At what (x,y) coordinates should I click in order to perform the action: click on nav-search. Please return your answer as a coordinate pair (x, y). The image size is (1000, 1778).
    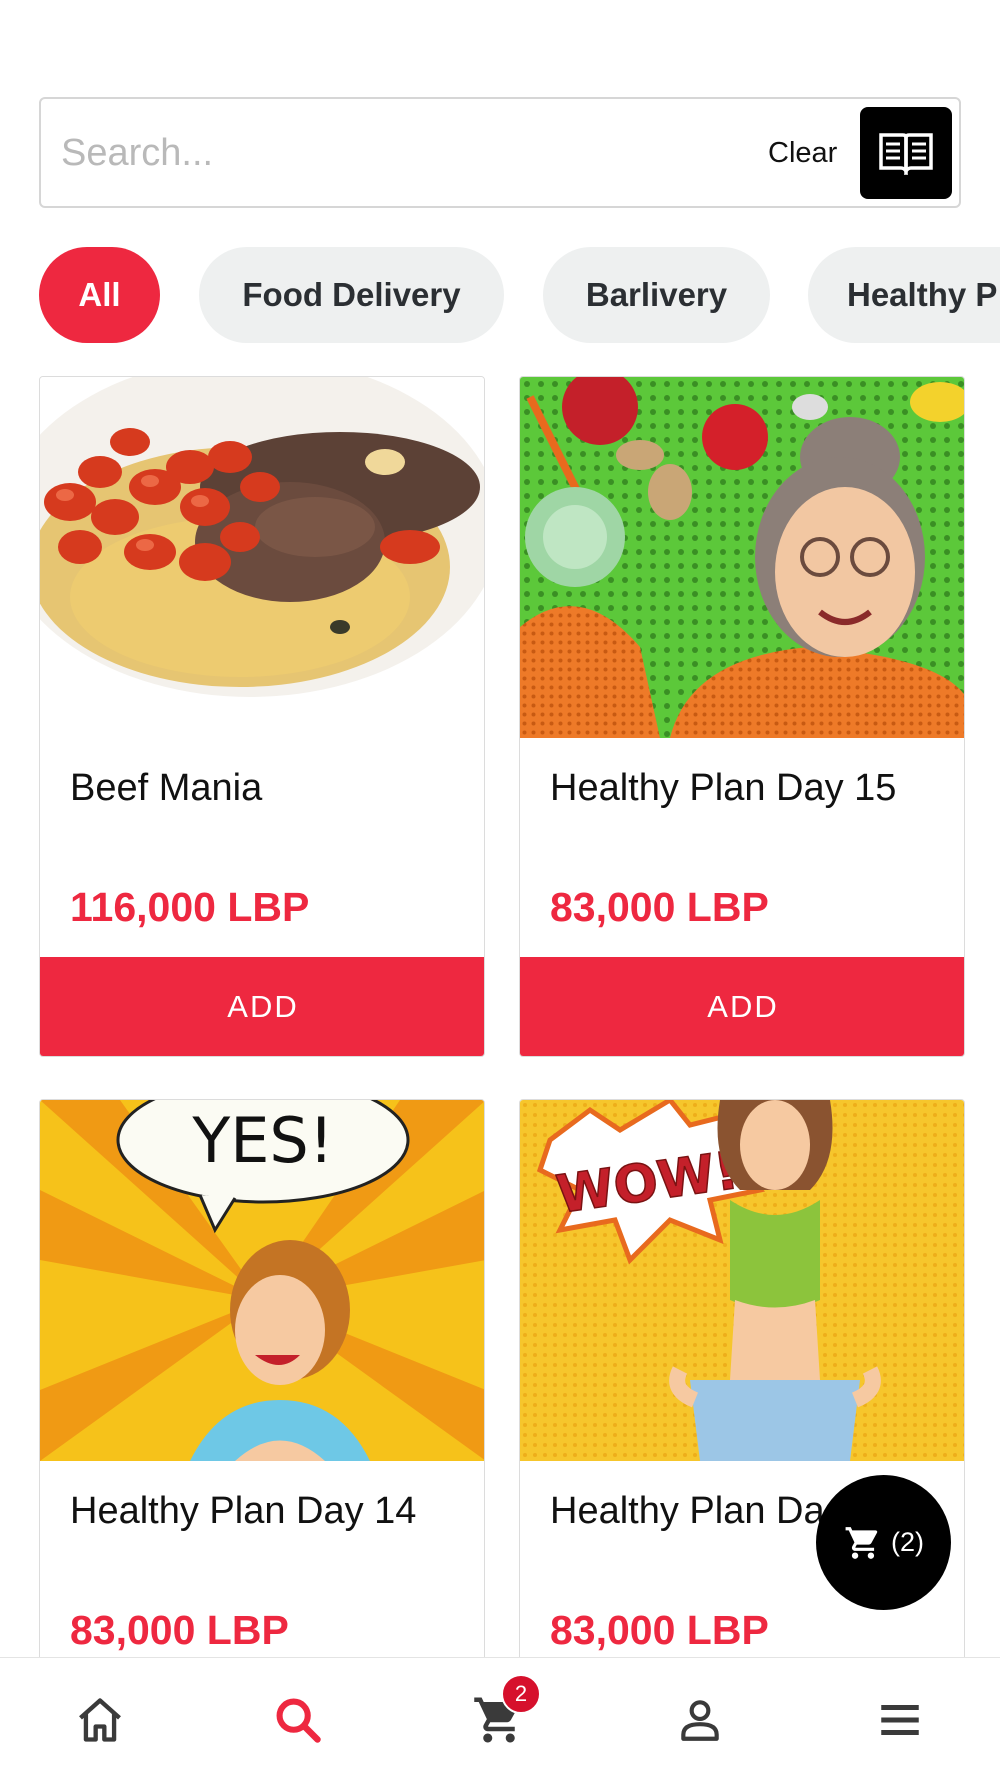
    Looking at the image, I should click on (298, 1720).